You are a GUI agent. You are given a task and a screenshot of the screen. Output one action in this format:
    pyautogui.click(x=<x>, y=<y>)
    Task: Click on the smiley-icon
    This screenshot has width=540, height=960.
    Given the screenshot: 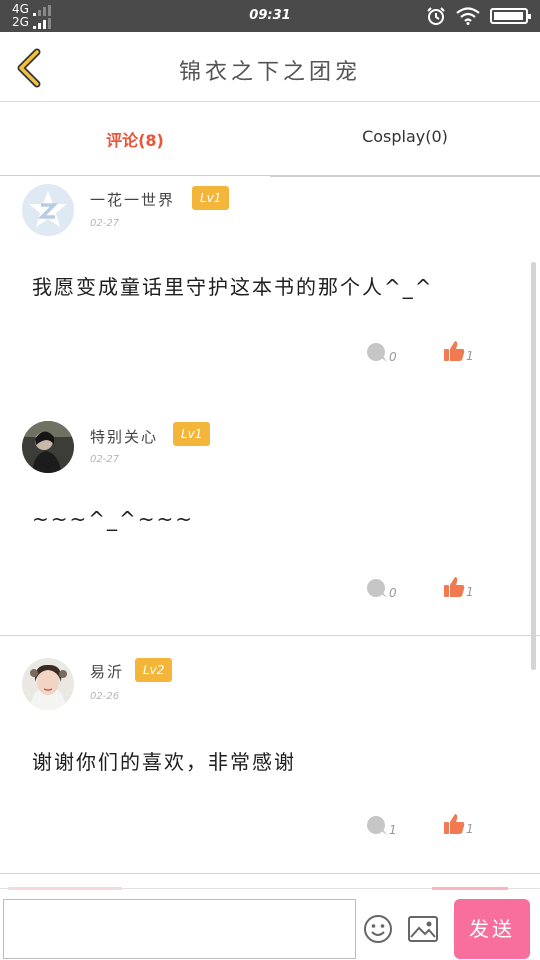 What is the action you would take?
    pyautogui.click(x=378, y=929)
    